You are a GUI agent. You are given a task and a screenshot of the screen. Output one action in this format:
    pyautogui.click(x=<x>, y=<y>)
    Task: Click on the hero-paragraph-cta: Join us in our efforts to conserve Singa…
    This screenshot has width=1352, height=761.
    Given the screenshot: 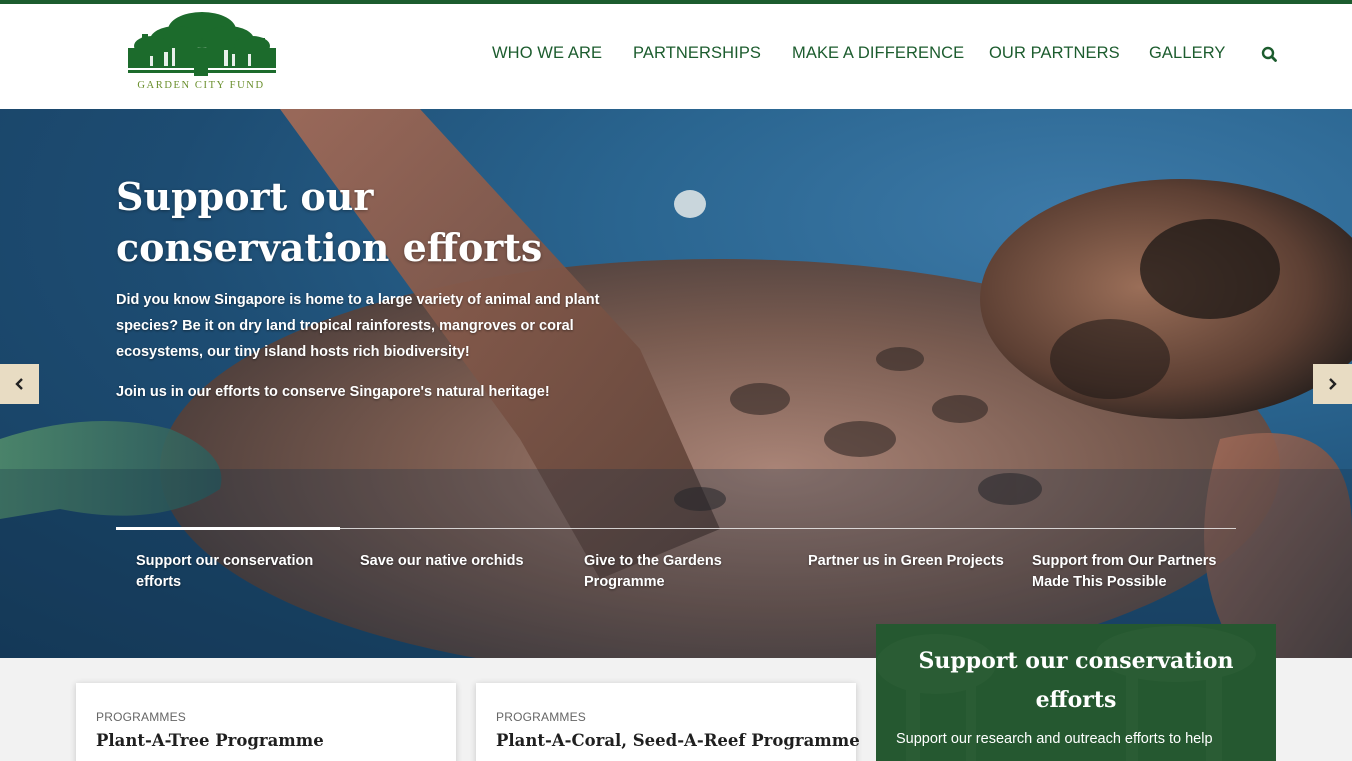 What is the action you would take?
    pyautogui.click(x=333, y=392)
    